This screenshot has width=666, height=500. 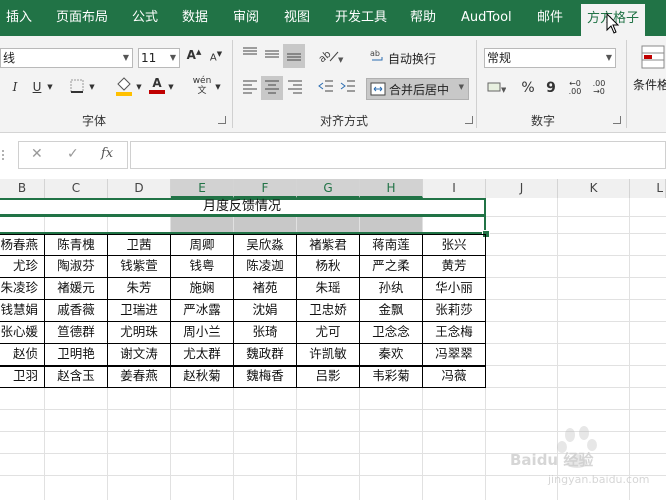 What do you see at coordinates (454, 376) in the screenshot?
I see `table-cell: 冯薇` at bounding box center [454, 376].